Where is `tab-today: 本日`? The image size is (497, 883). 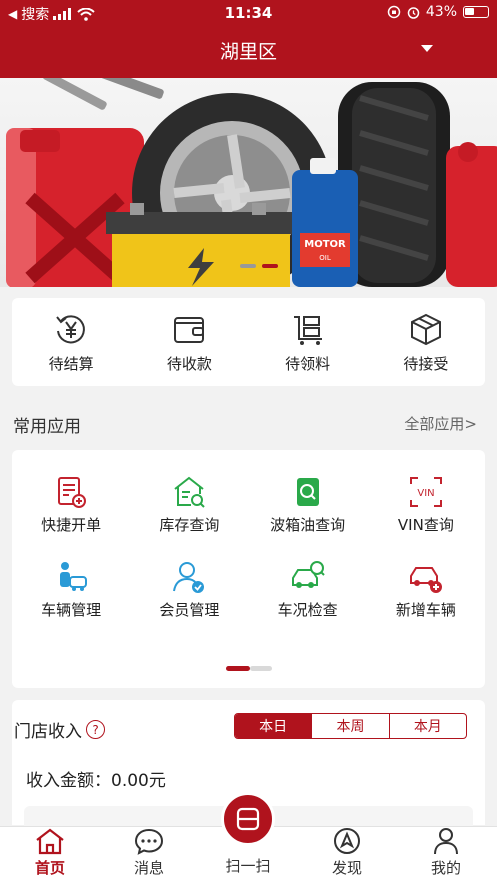
tab-today: 本日 is located at coordinates (273, 726).